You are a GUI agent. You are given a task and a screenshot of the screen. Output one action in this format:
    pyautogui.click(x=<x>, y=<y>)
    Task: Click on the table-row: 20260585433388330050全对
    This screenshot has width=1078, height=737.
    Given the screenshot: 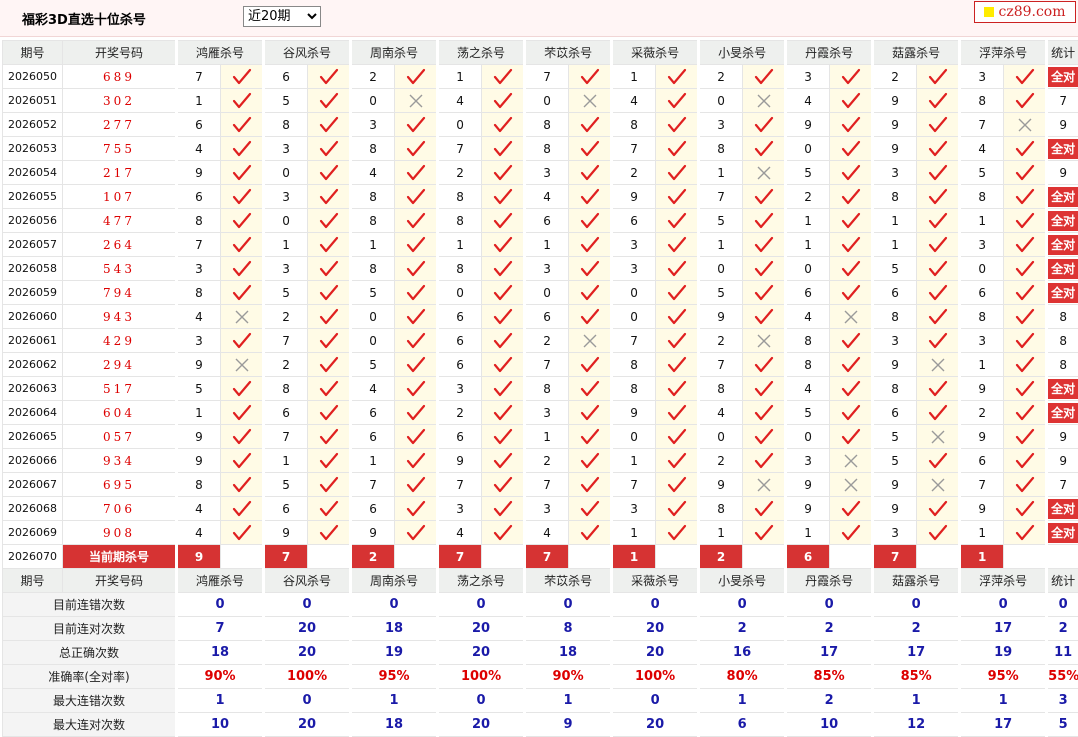 What is the action you would take?
    pyautogui.click(x=540, y=269)
    